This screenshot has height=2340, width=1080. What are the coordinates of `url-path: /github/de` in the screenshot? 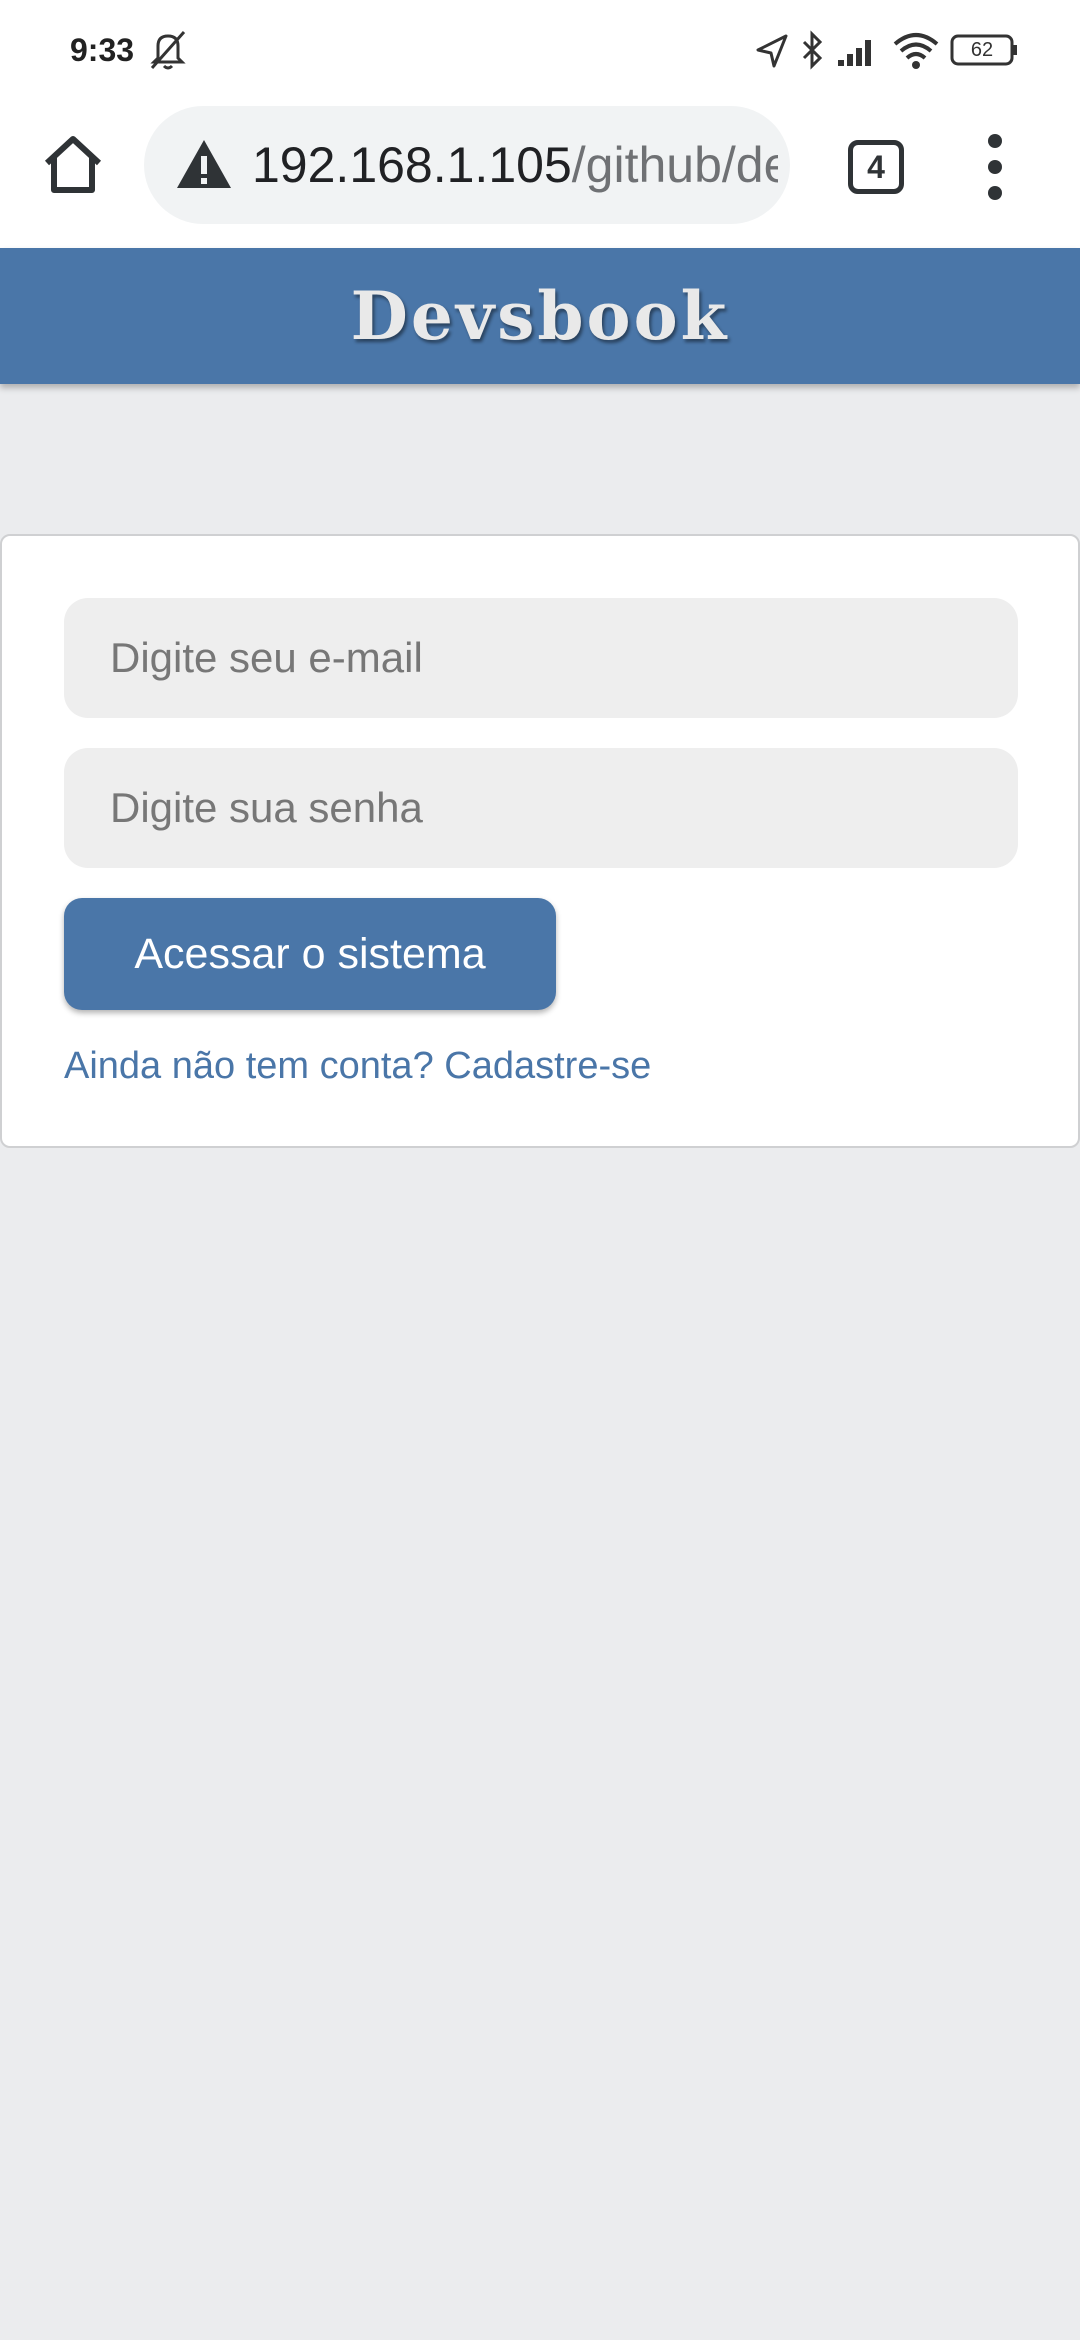 It's located at (674, 165).